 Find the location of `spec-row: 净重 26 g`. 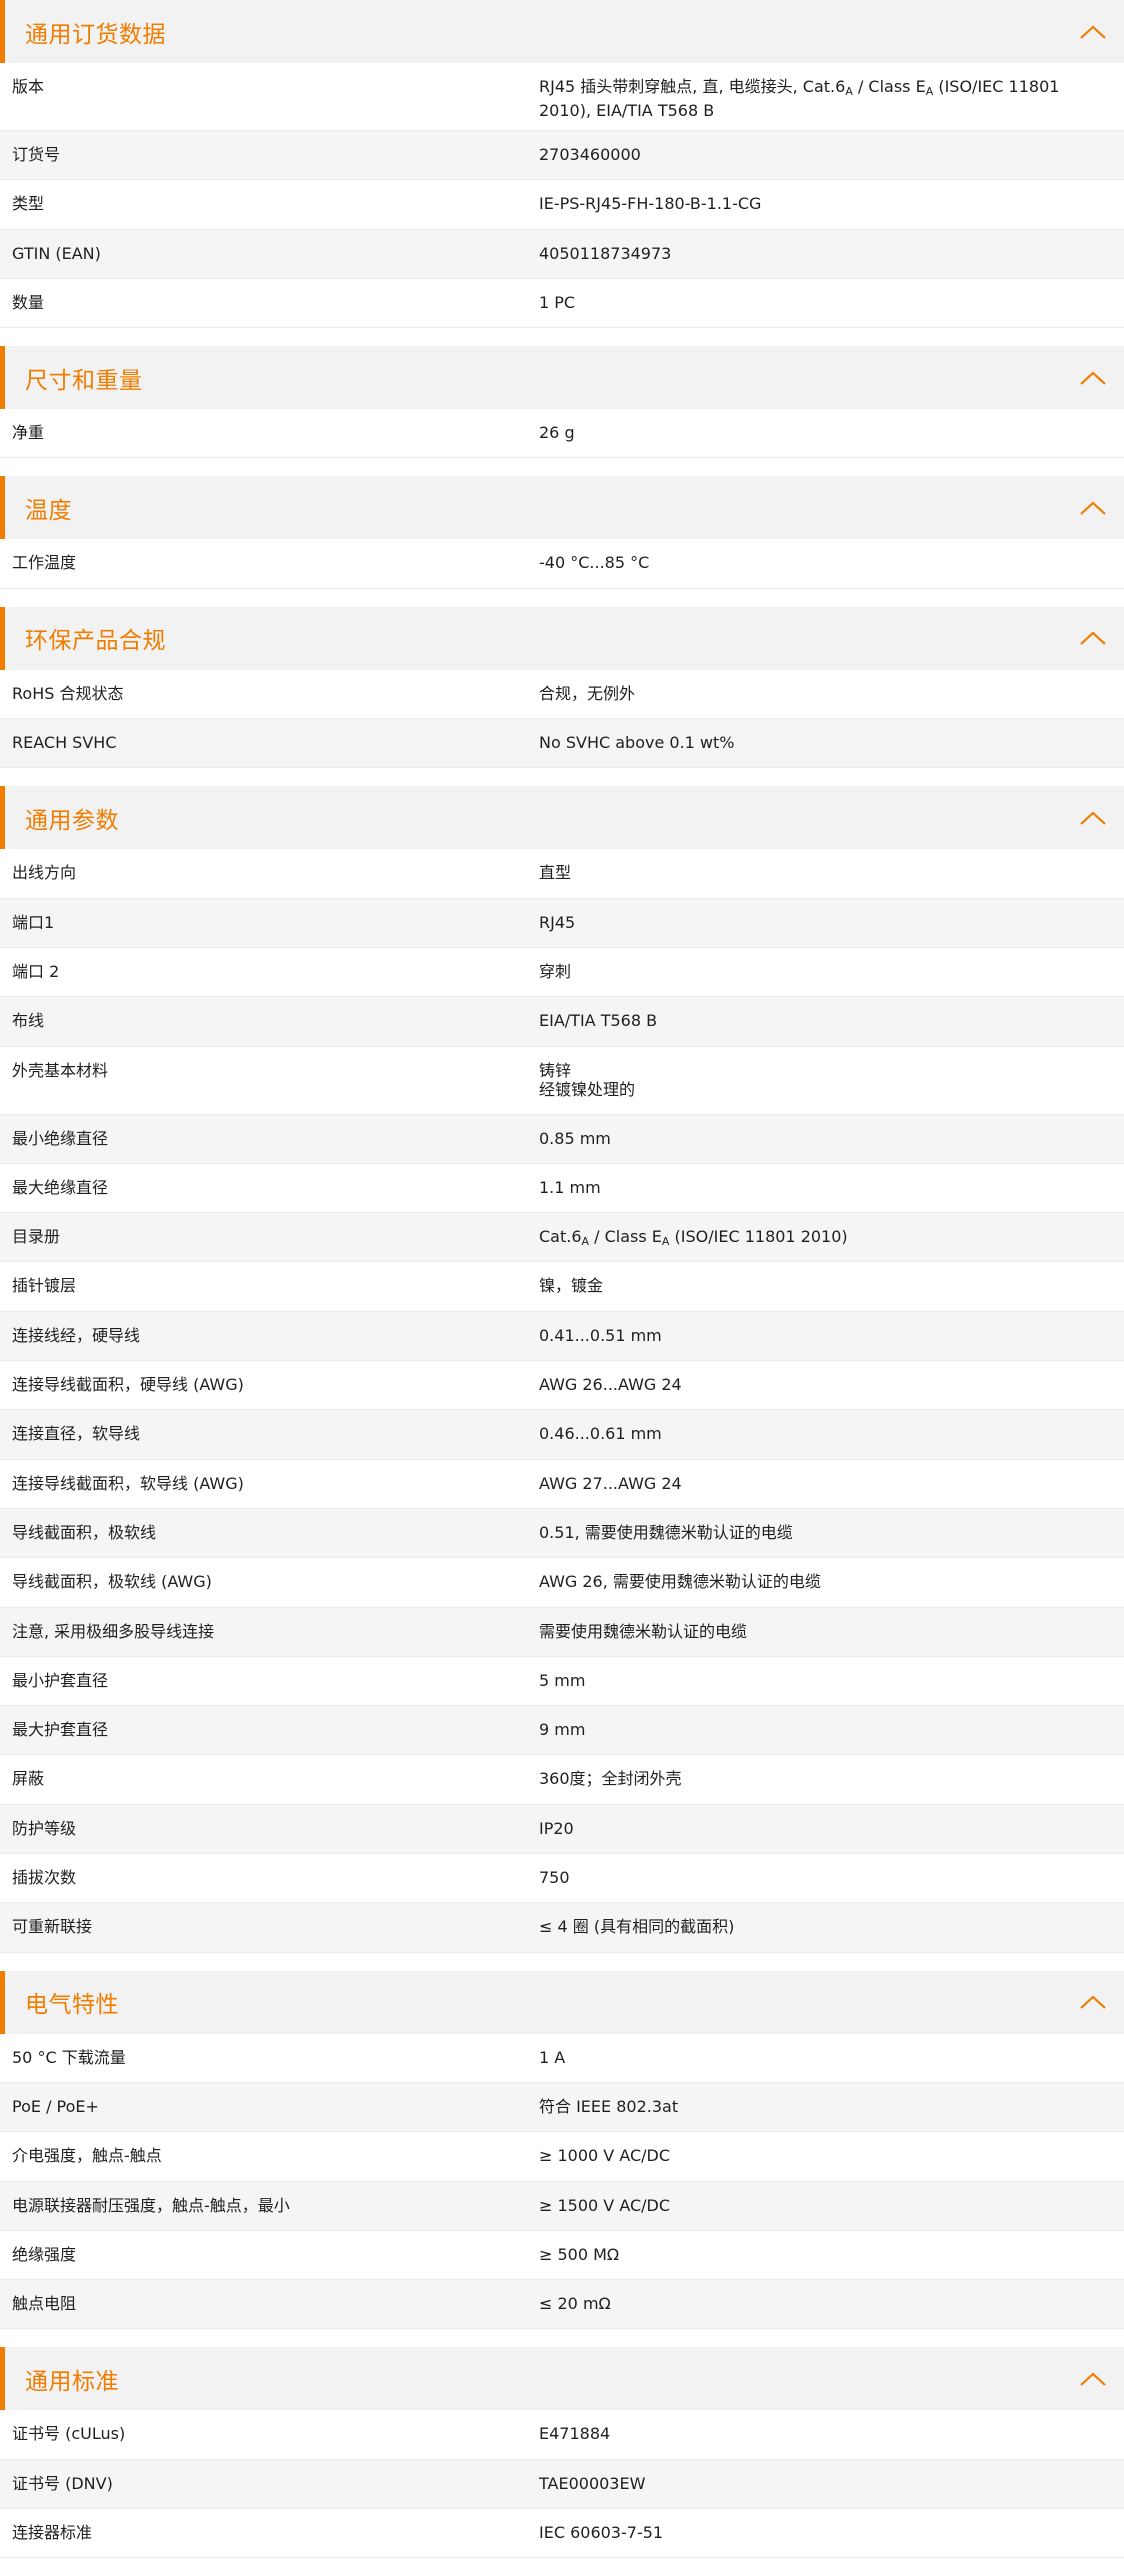

spec-row: 净重 26 g is located at coordinates (562, 434).